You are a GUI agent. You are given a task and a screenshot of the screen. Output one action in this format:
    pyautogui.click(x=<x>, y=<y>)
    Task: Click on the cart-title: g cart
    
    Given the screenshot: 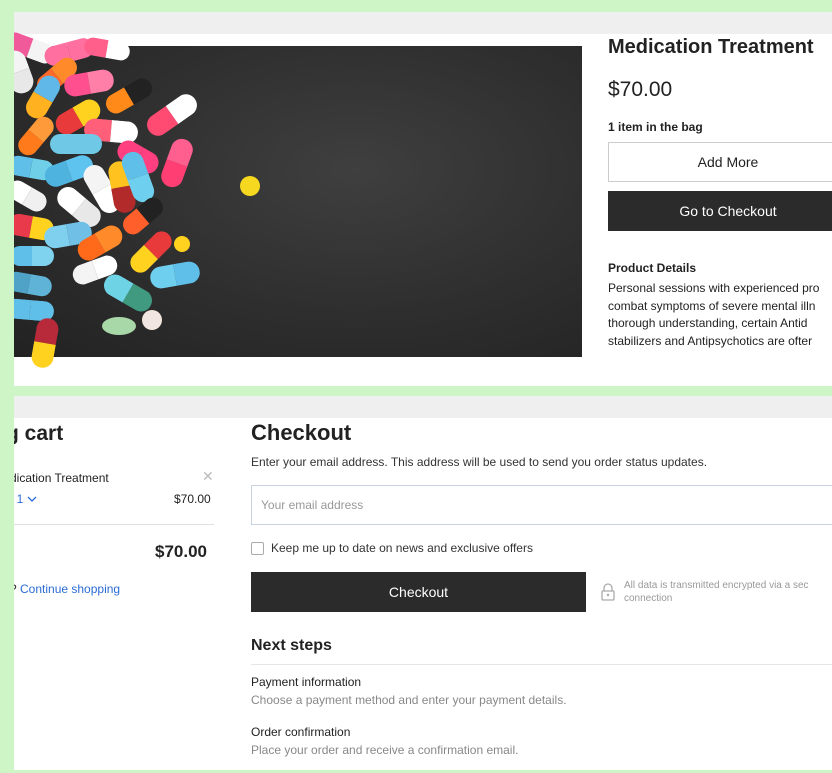 What is the action you would take?
    pyautogui.click(x=39, y=433)
    